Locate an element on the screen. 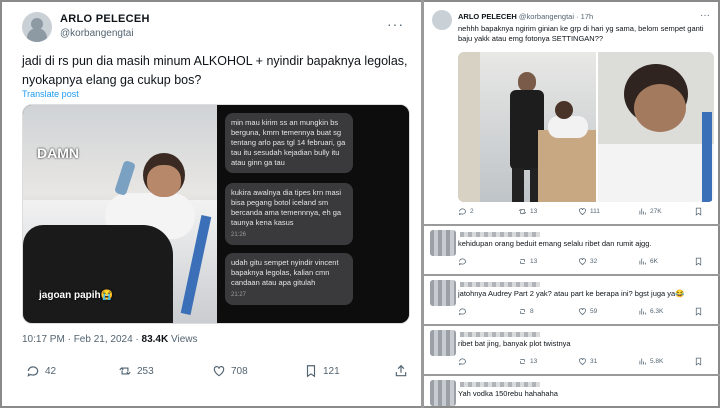 The height and width of the screenshot is (408, 720). repost-count: 8 is located at coordinates (532, 311).